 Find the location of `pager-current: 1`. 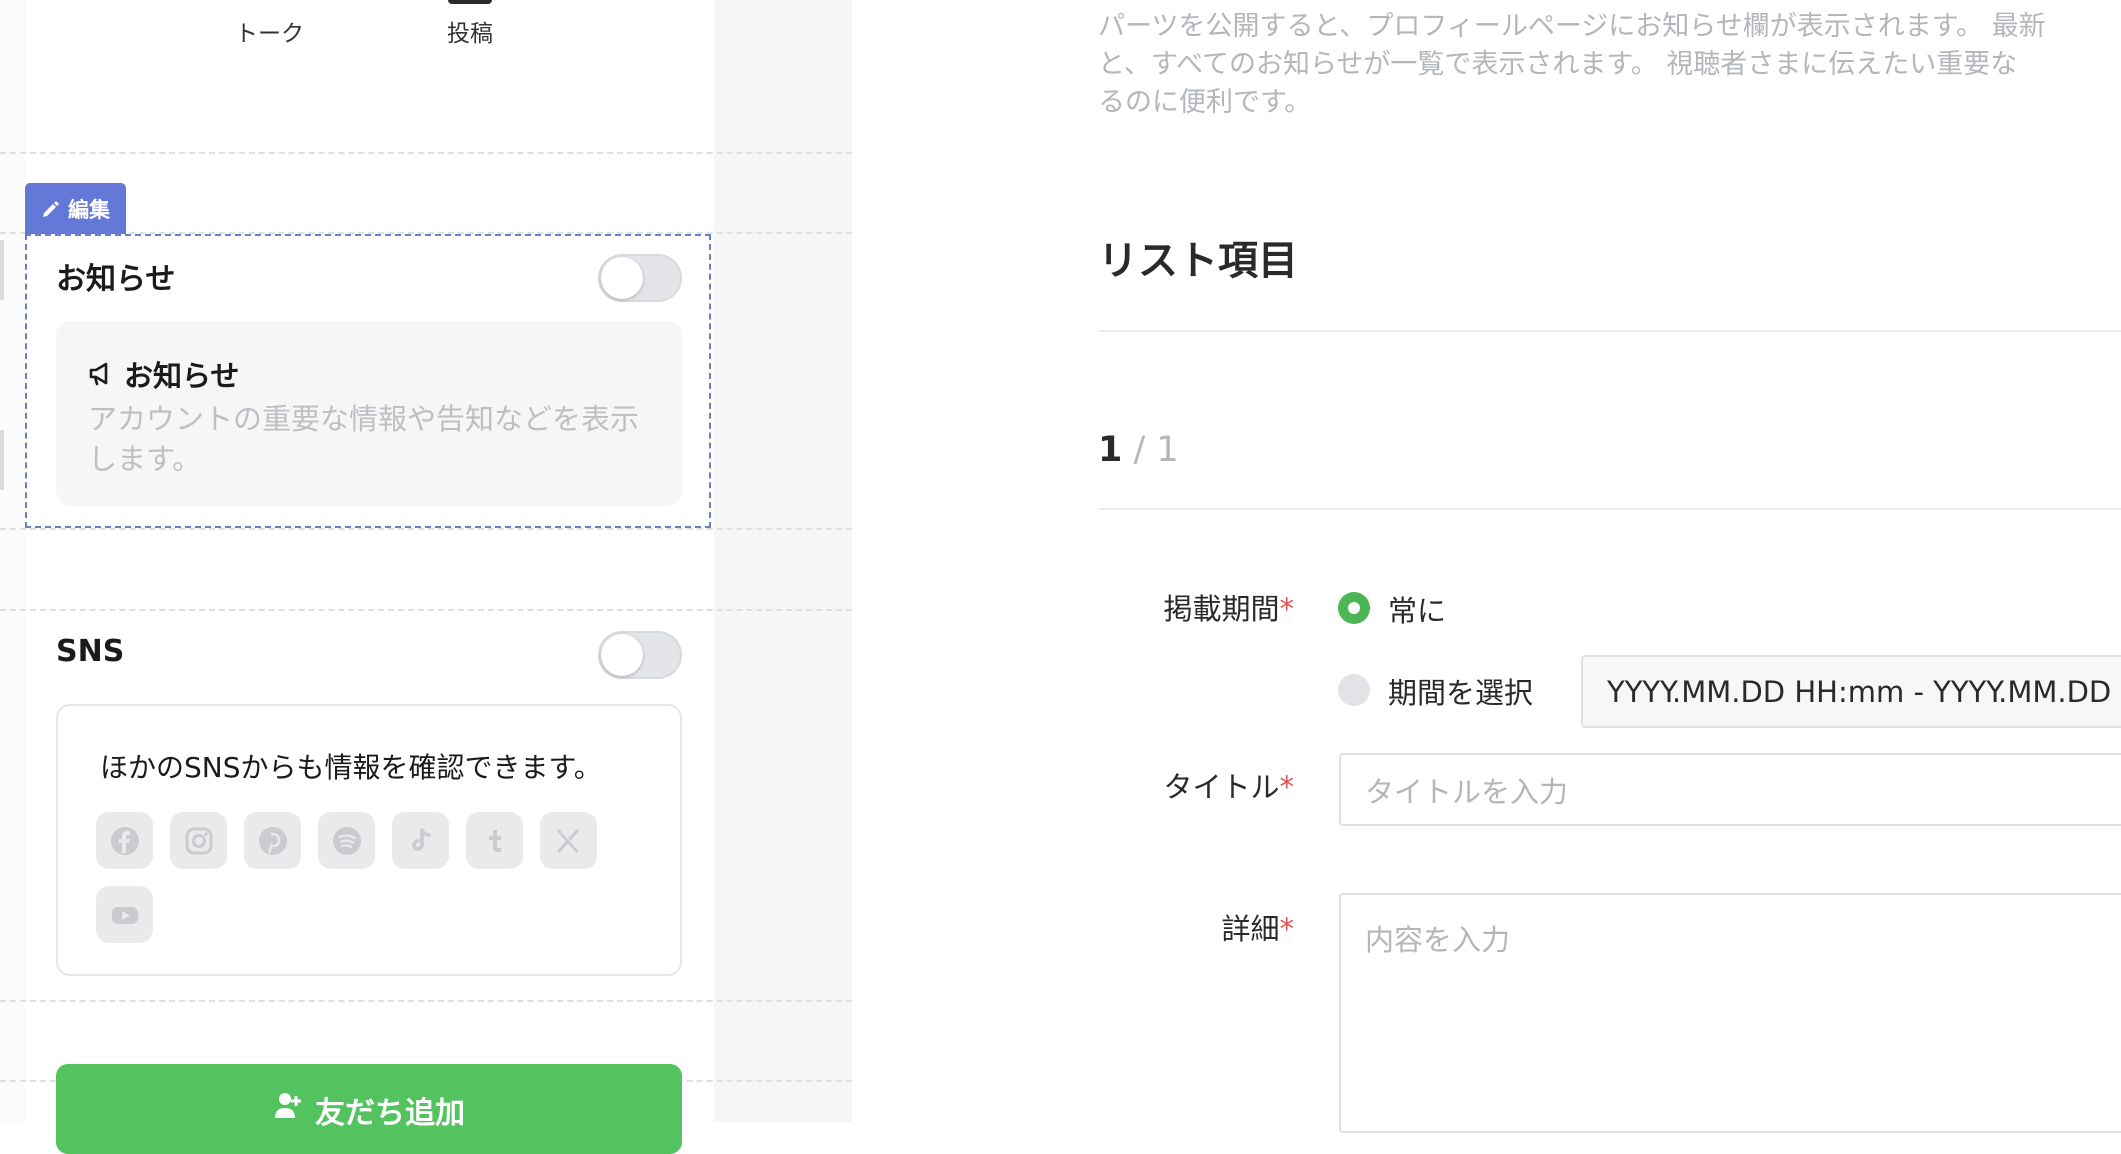

pager-current: 1 is located at coordinates (1110, 450).